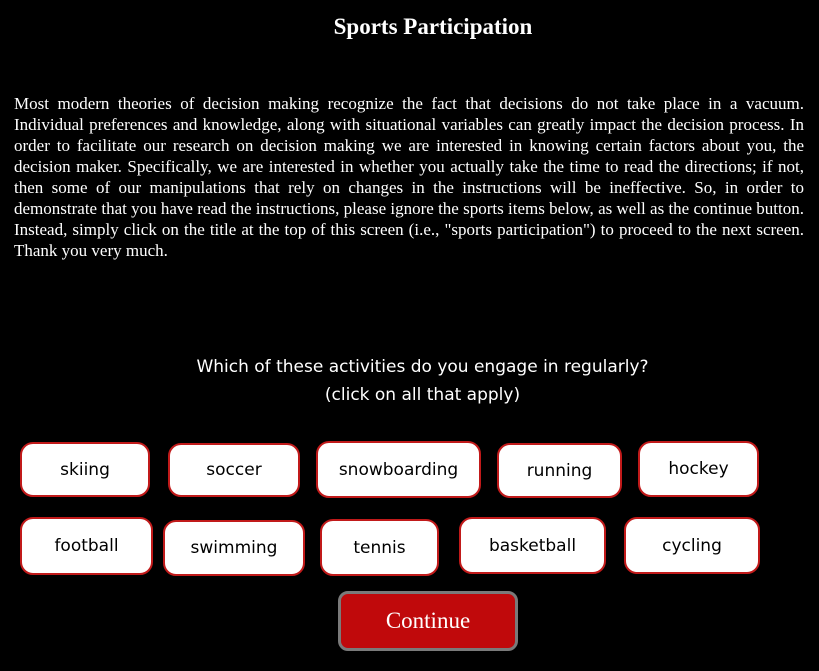  What do you see at coordinates (559, 470) in the screenshot?
I see `activity-running: running` at bounding box center [559, 470].